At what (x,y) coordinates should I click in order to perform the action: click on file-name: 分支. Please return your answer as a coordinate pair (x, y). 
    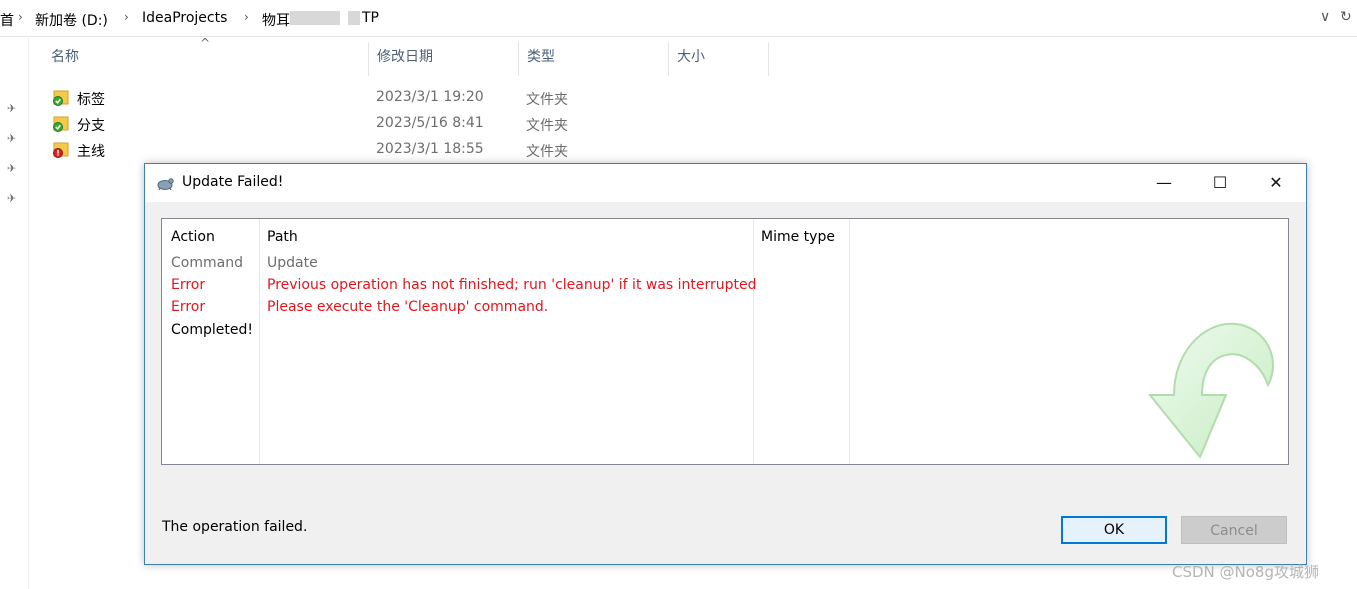
    Looking at the image, I should click on (91, 126).